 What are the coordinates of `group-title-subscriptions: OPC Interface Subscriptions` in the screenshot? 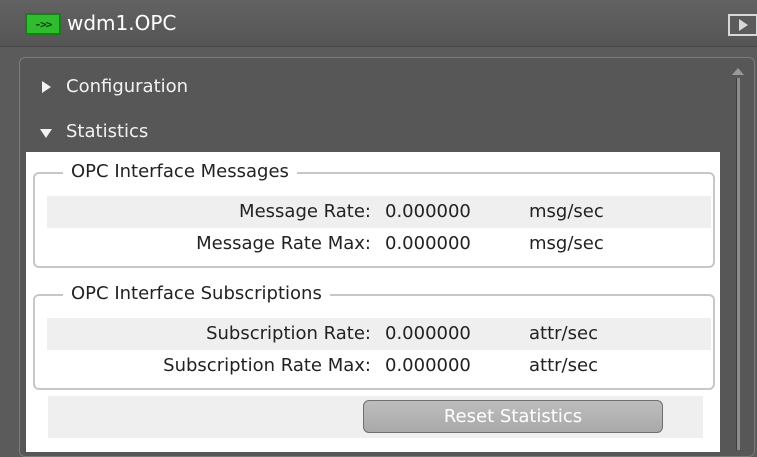 It's located at (196, 294).